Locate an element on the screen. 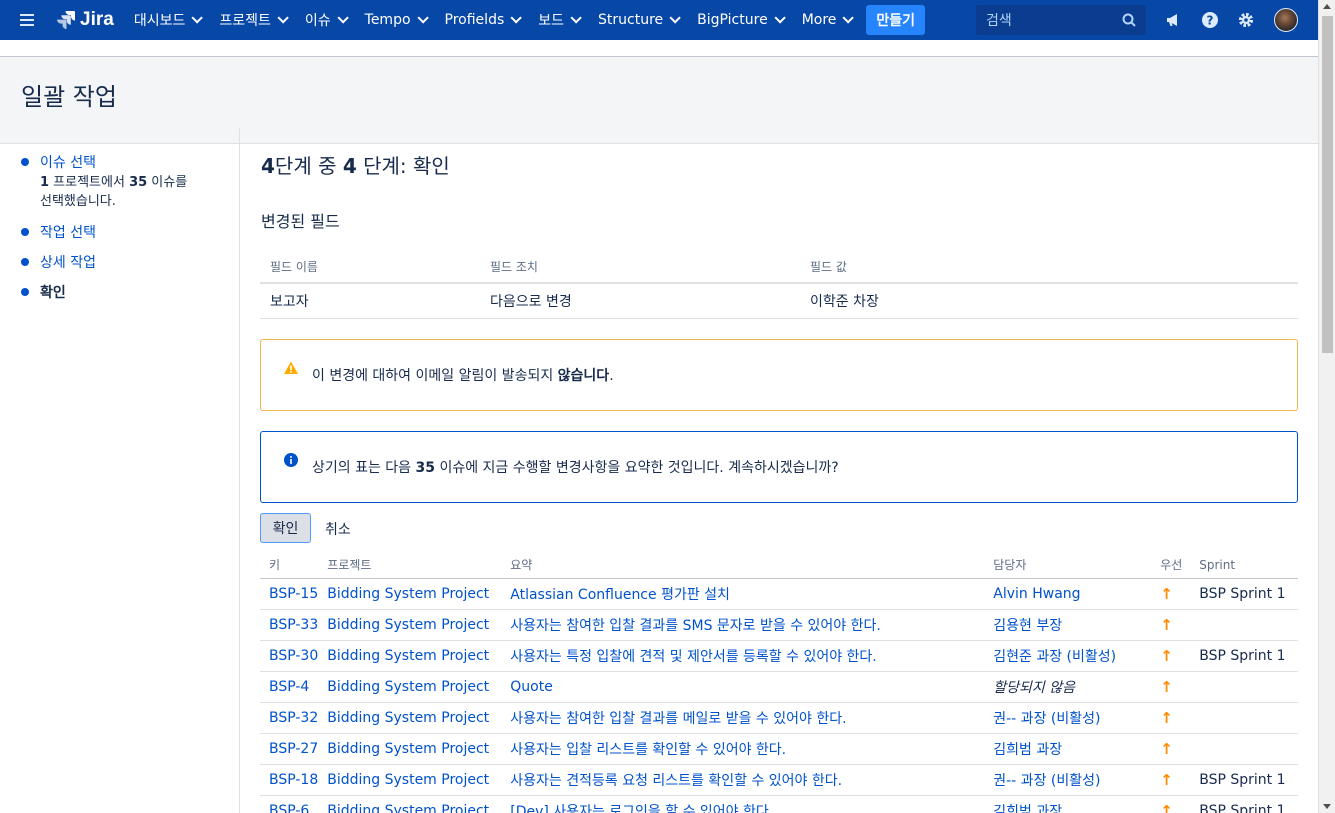  issue-summary-link: 사용자는 참여한 입찰 결과를 메일로 받을 수 있어야 한다. is located at coordinates (678, 719).